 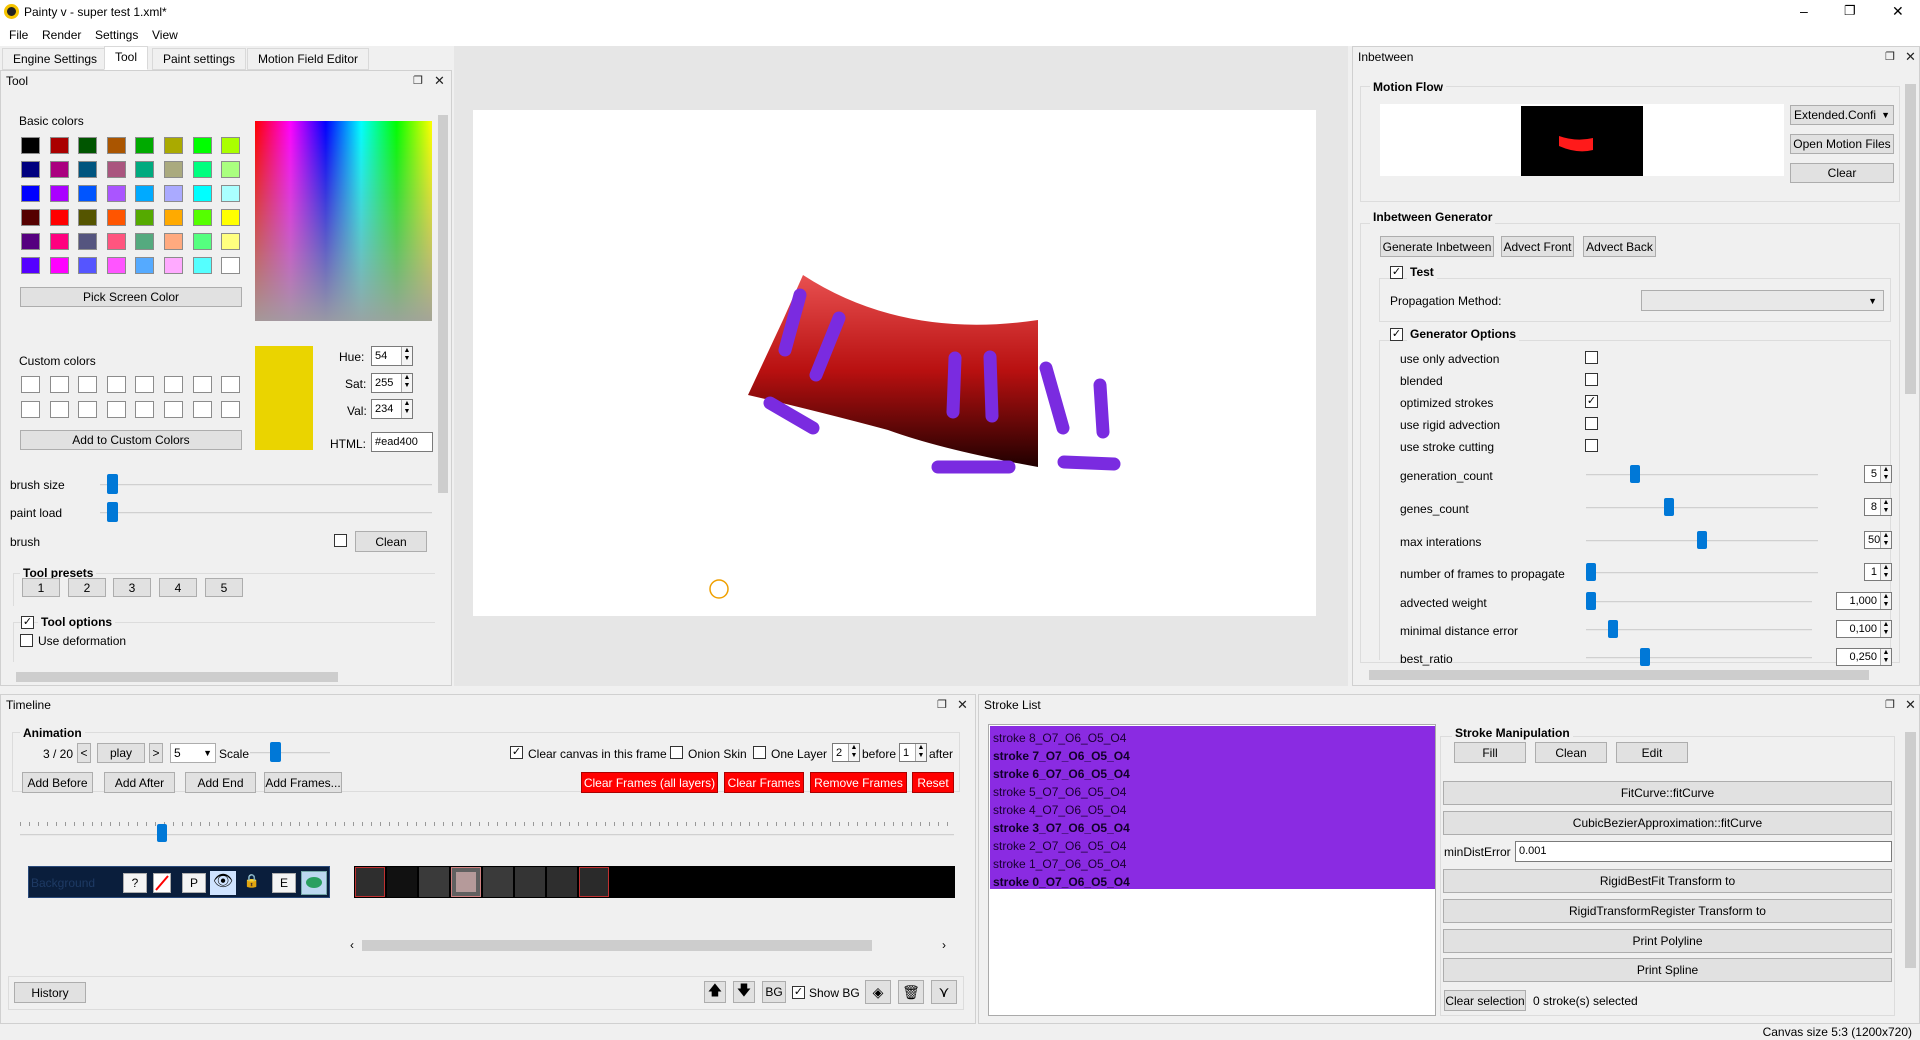 What do you see at coordinates (878, 992) in the screenshot?
I see `layers-icon: ◈` at bounding box center [878, 992].